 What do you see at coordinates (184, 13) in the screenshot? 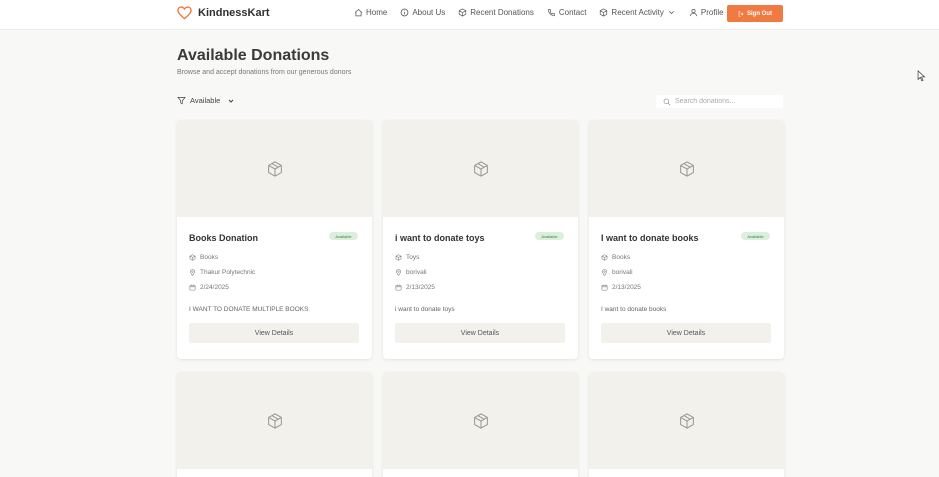
I see `heart-icon` at bounding box center [184, 13].